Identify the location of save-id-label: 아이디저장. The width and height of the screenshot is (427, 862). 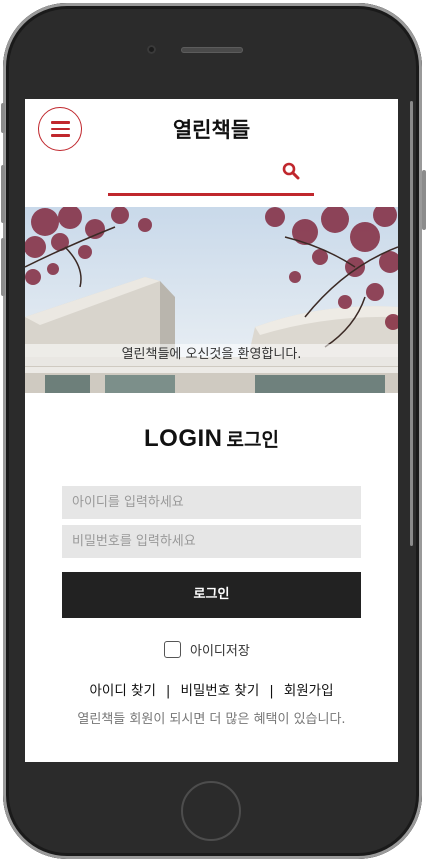
(220, 649).